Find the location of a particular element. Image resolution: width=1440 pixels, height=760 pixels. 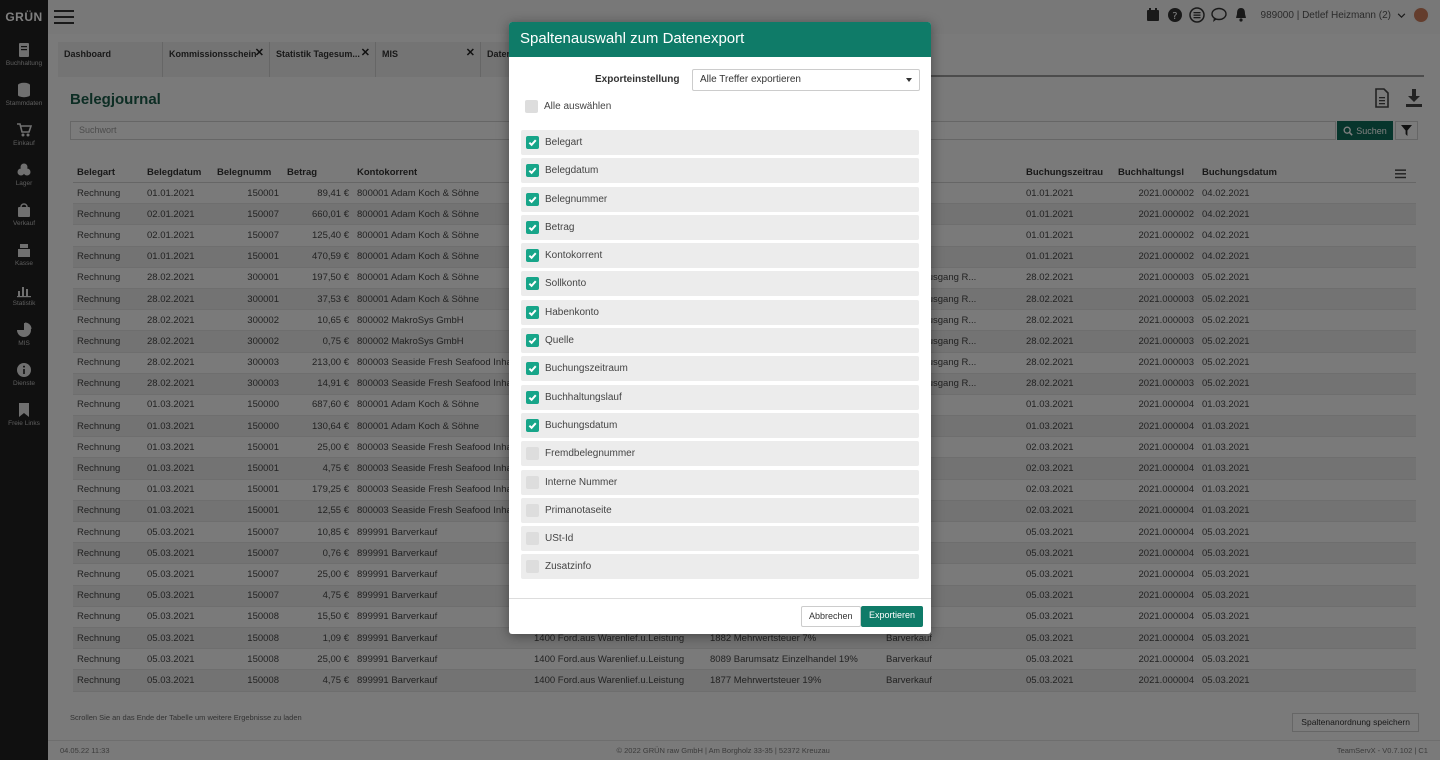

dialog-footer: Abbrechen Exportieren is located at coordinates (720, 616).